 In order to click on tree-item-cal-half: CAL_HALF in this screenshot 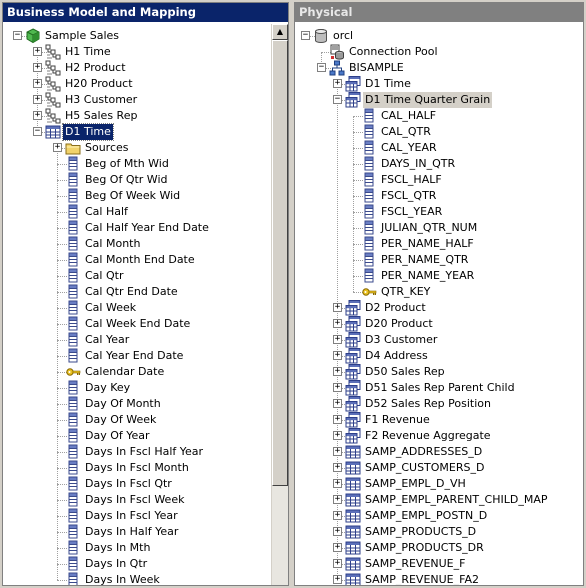, I will do `click(439, 116)`.